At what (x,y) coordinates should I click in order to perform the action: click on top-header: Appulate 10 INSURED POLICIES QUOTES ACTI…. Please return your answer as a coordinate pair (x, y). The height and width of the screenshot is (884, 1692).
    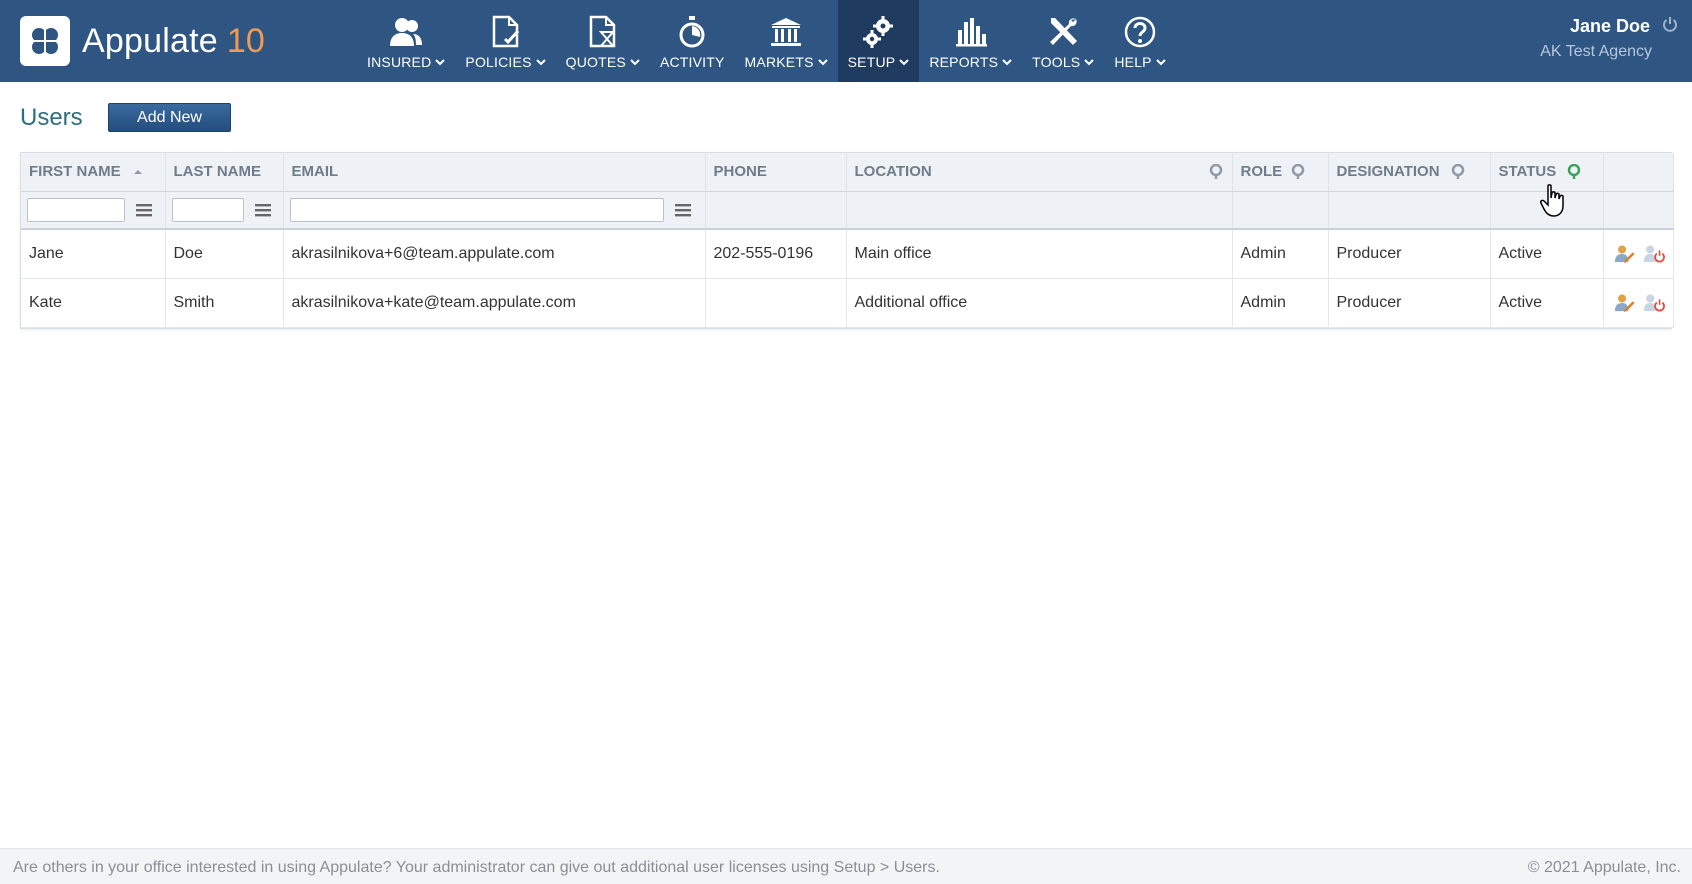
    Looking at the image, I should click on (846, 41).